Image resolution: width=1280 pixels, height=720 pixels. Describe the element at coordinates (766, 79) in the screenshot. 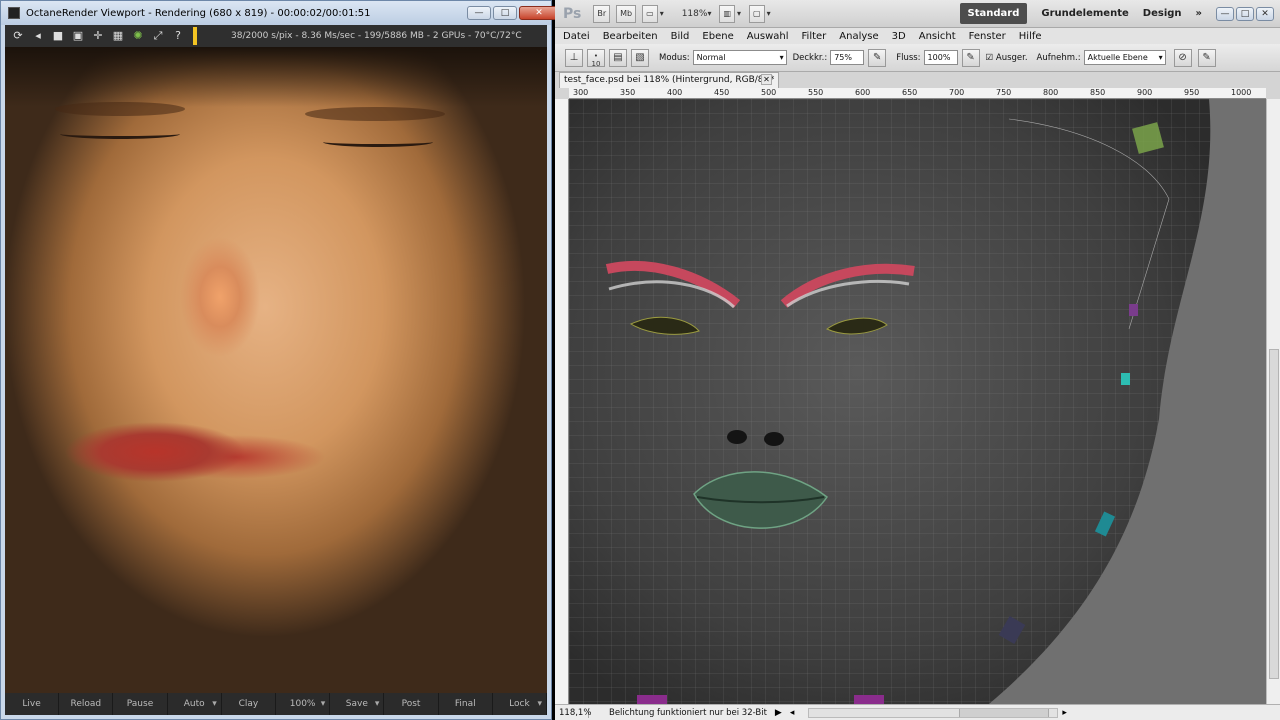

I see `close-tab-icon: ✕` at that location.